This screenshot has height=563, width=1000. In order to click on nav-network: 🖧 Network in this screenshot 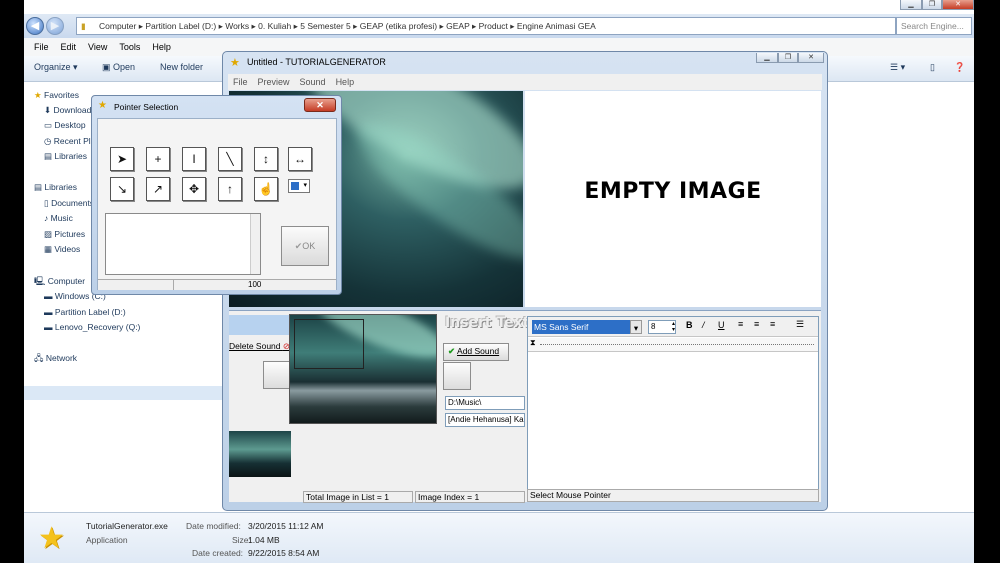, I will do `click(55, 360)`.